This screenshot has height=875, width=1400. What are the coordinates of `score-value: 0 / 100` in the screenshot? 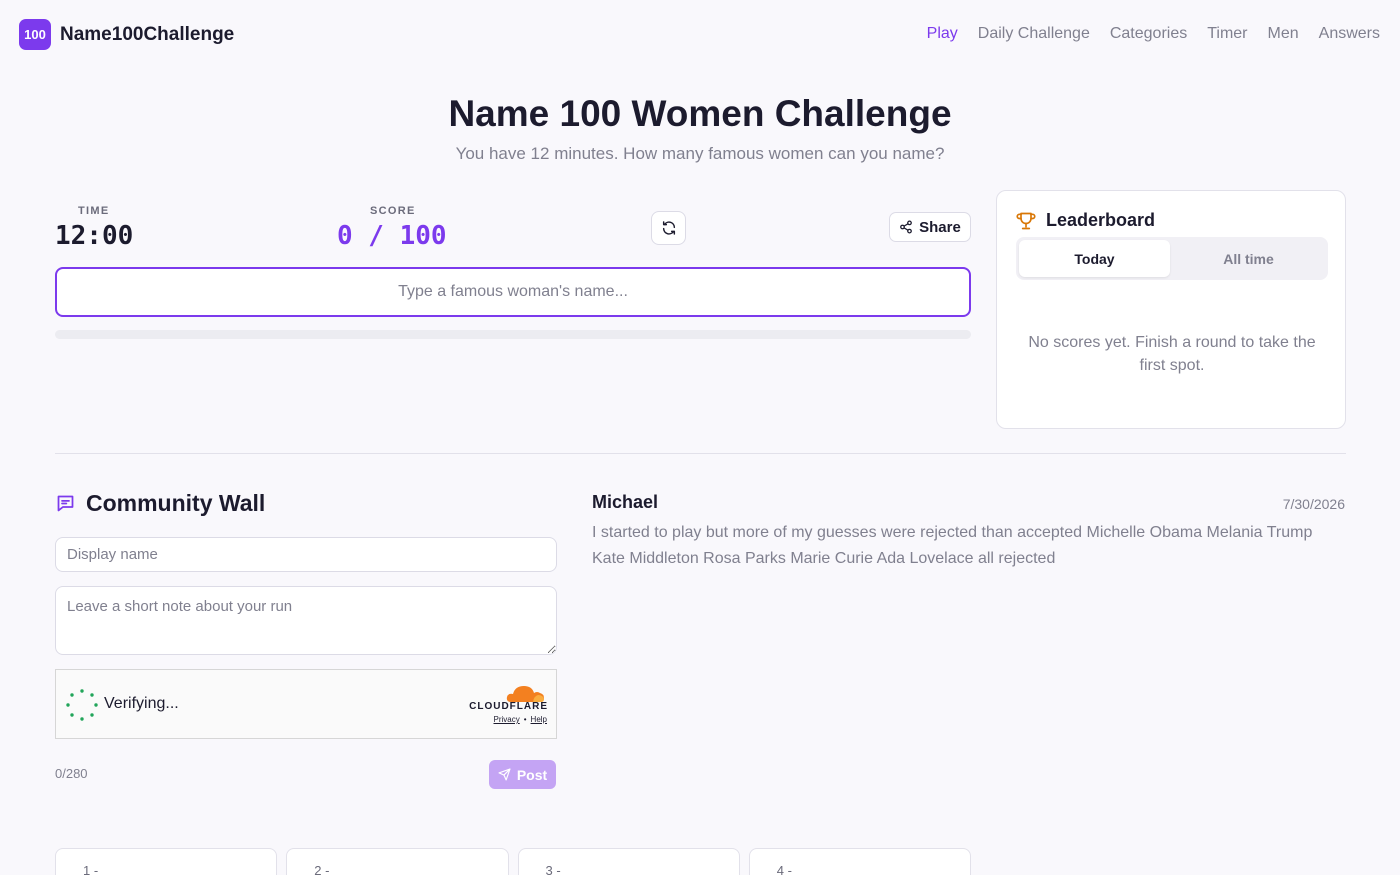 It's located at (392, 236).